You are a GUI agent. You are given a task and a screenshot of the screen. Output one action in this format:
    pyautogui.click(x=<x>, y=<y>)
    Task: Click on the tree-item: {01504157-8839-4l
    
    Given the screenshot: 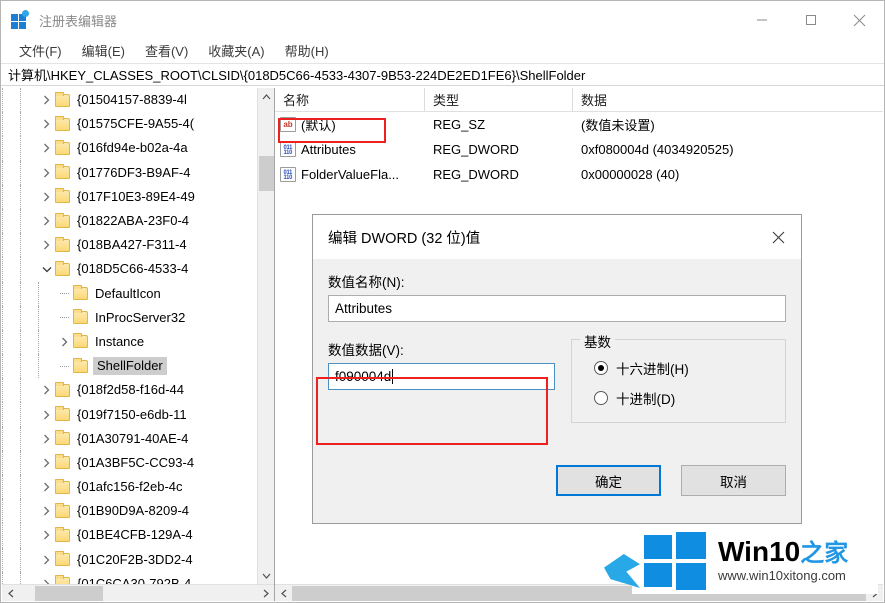 What is the action you would take?
    pyautogui.click(x=129, y=100)
    